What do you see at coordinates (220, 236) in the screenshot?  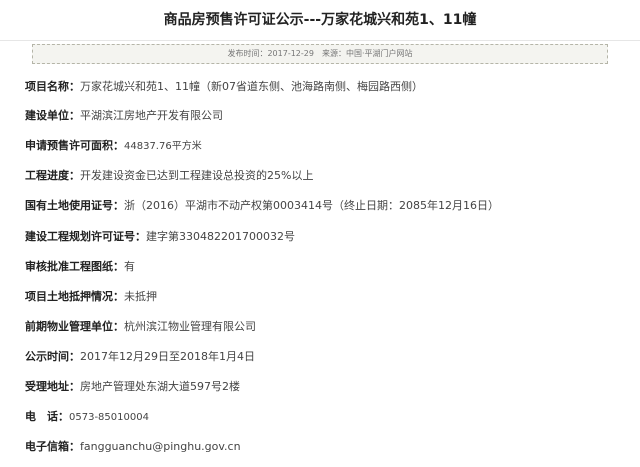 I see `field-value: 建字第330482201700032号` at bounding box center [220, 236].